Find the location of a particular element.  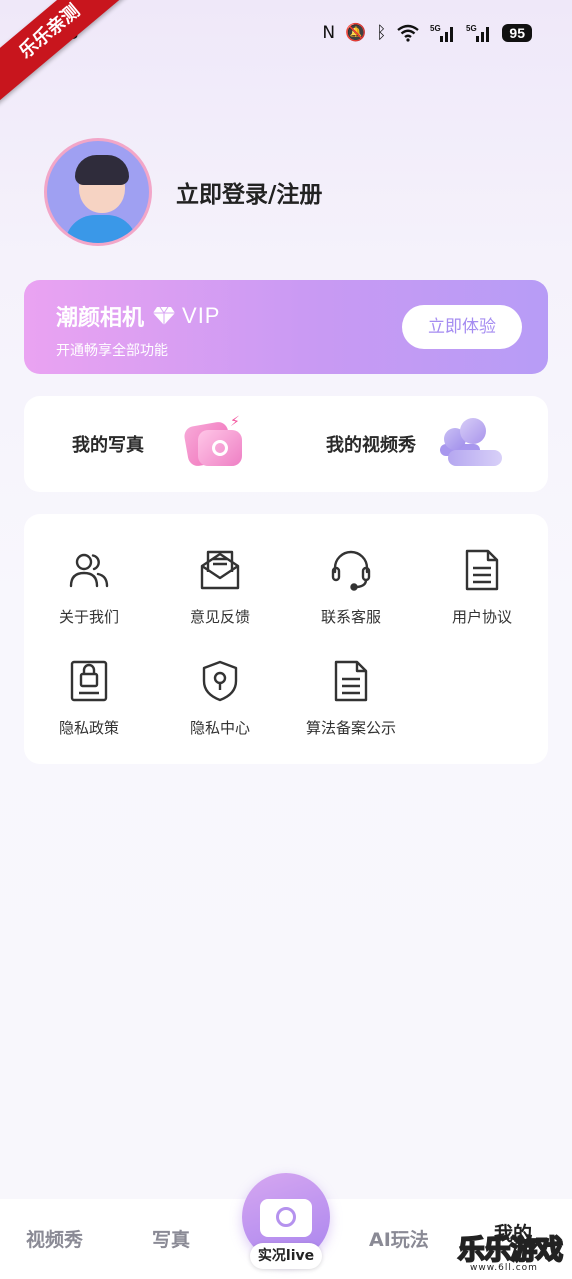

tab-ai-play: AI玩法 is located at coordinates (399, 1238).